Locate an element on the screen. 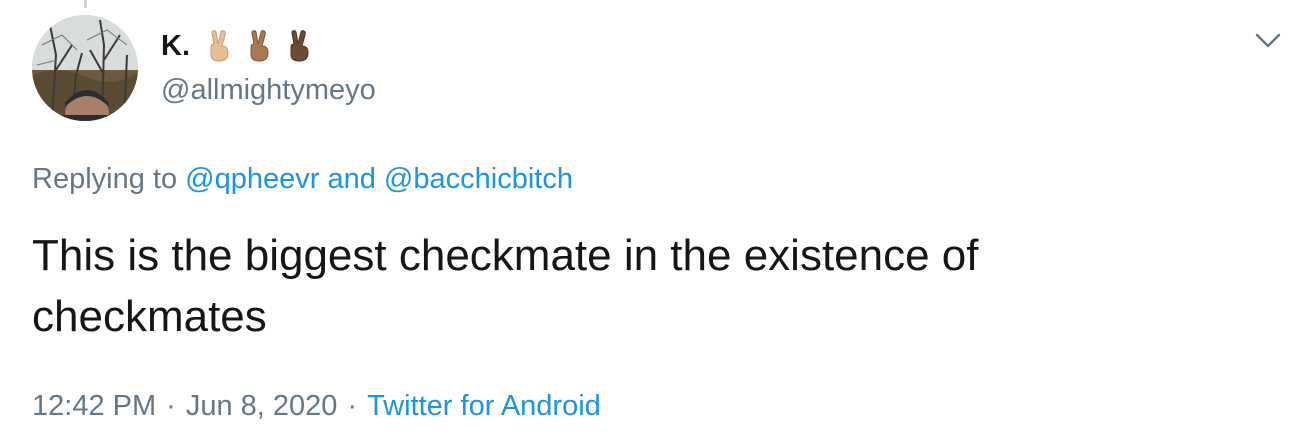 Image resolution: width=1310 pixels, height=448 pixels. reply-mention-1: @qpheevr is located at coordinates (252, 179).